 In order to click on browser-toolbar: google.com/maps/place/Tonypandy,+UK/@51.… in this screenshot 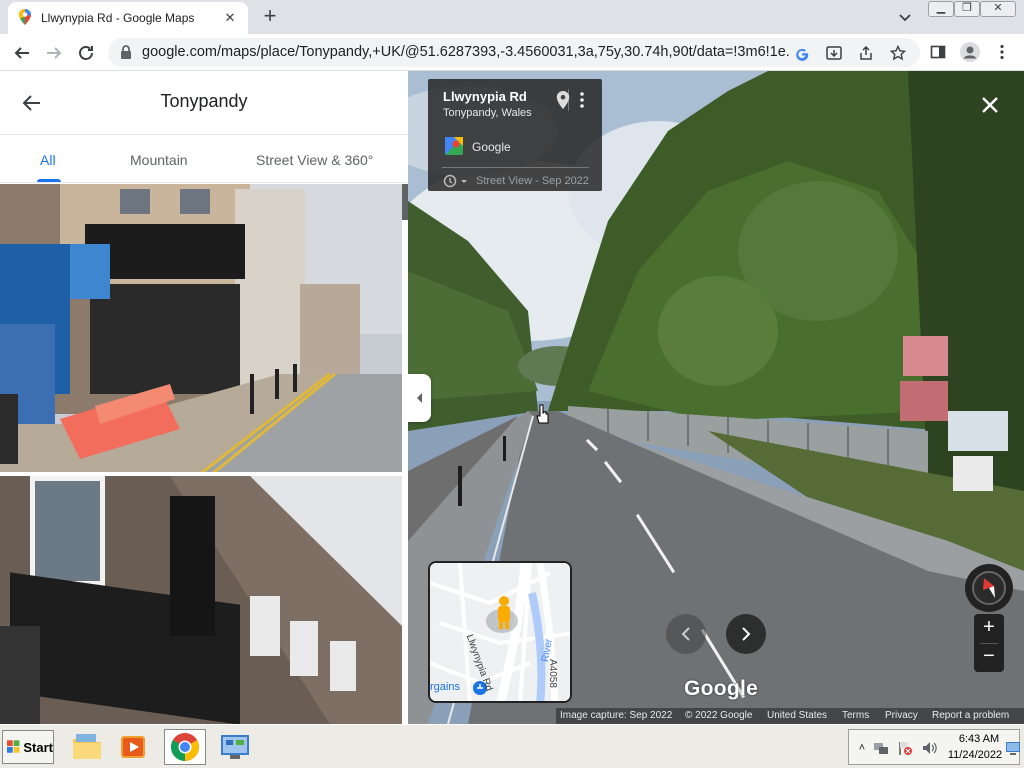, I will do `click(512, 52)`.